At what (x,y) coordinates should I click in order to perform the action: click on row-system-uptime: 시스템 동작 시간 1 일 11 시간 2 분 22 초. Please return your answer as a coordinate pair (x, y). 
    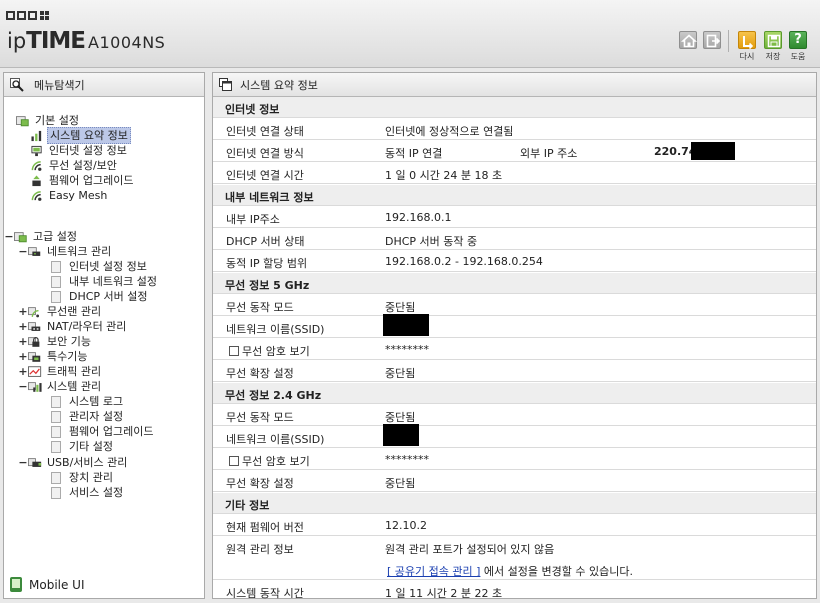
    Looking at the image, I should click on (364, 593).